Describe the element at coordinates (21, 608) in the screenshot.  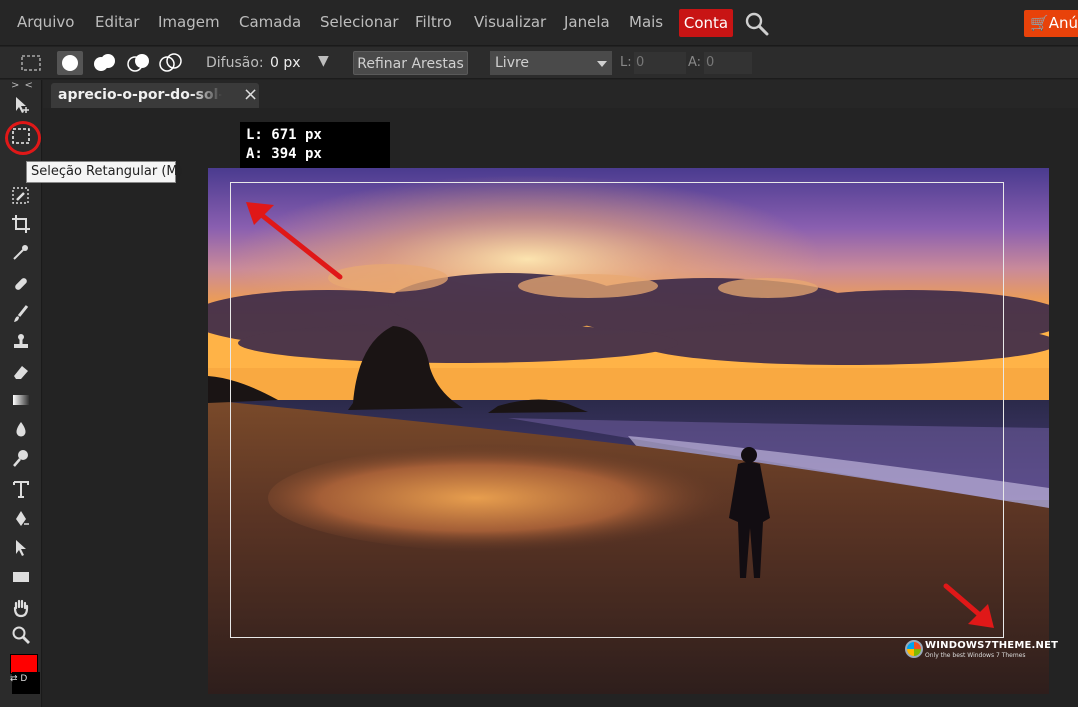
I see `hand-tool-icon` at that location.